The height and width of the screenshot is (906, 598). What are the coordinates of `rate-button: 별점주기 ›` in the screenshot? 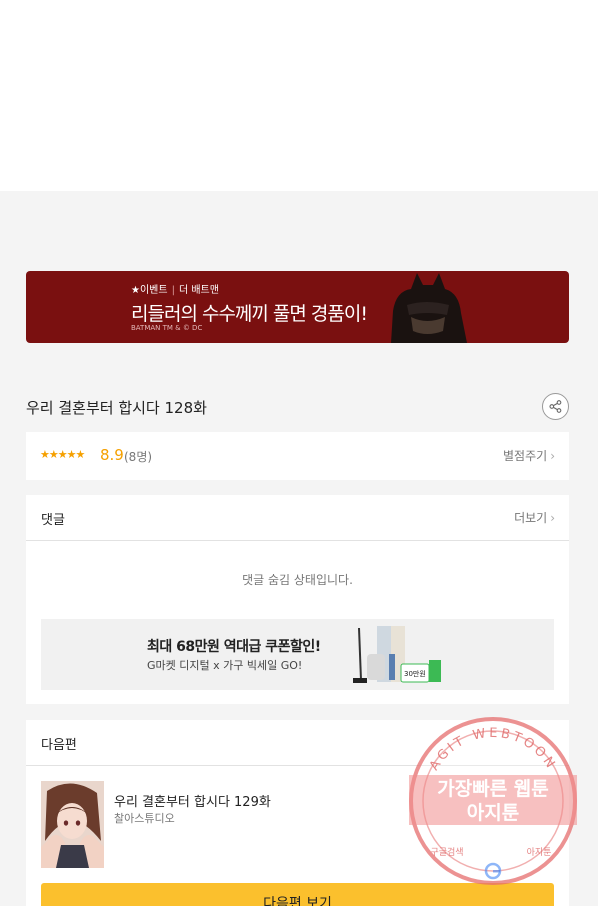 It's located at (529, 455).